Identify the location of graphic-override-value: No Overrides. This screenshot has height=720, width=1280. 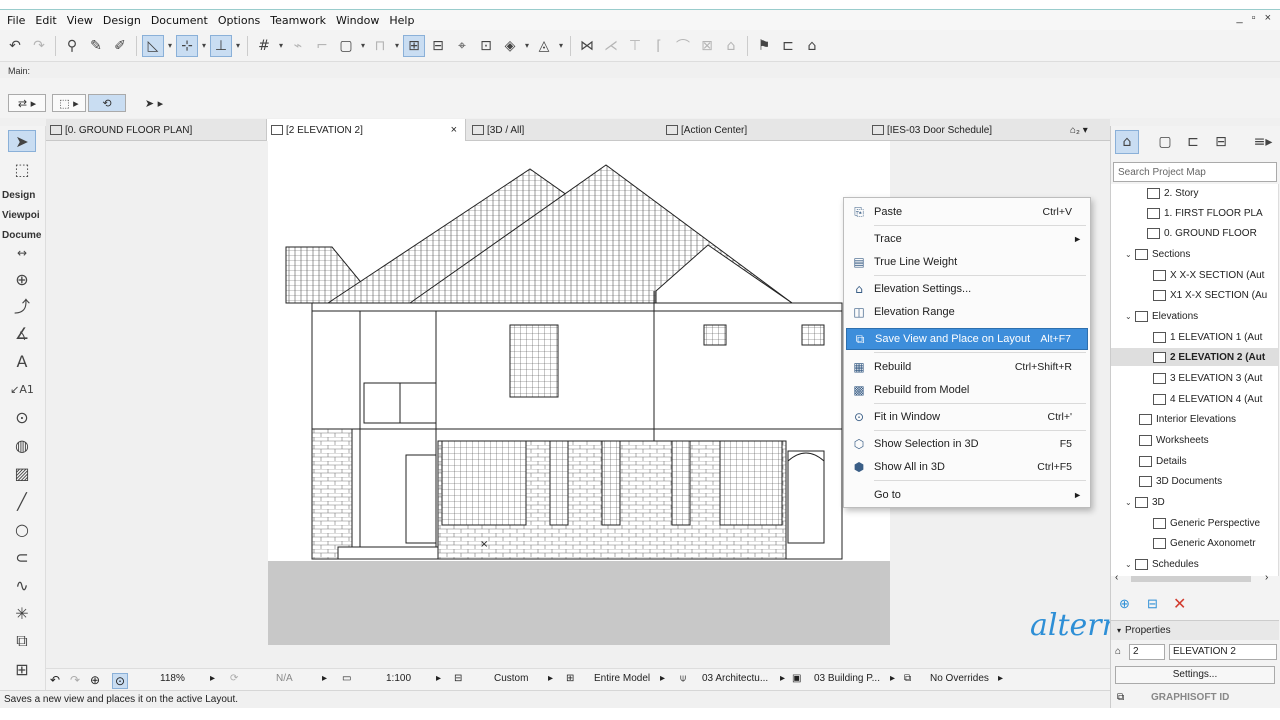
(959, 678).